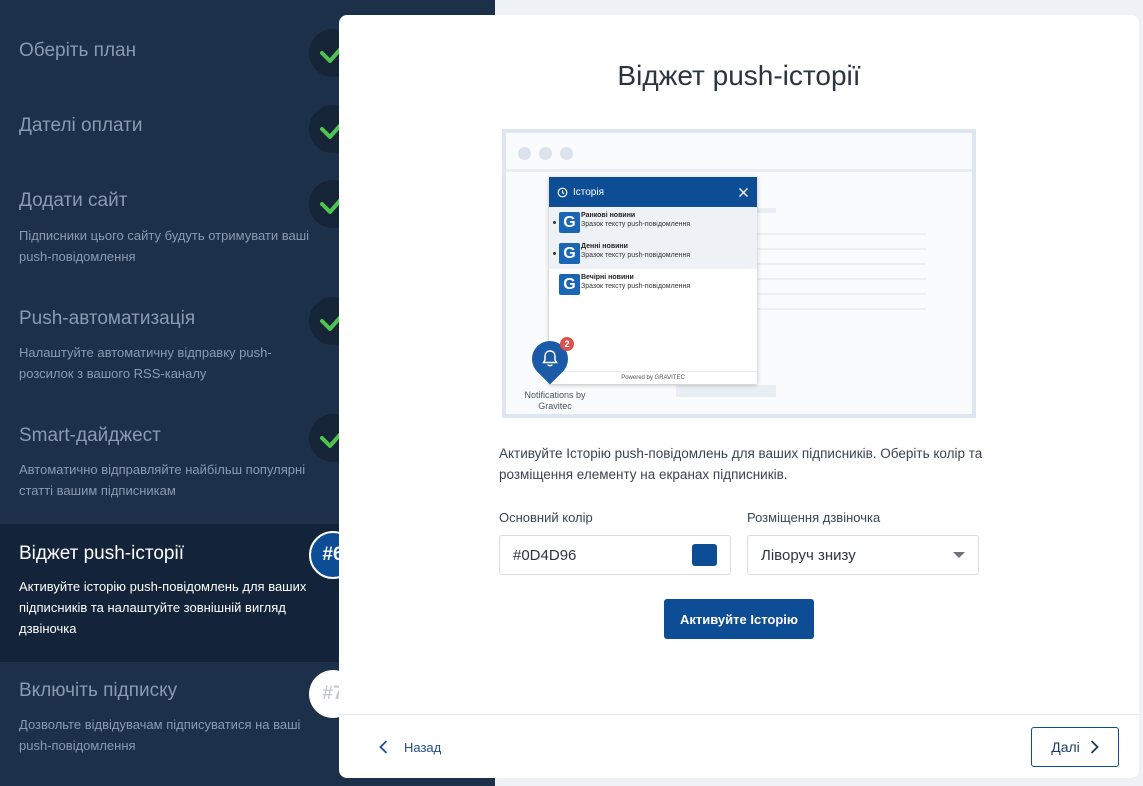 The image size is (1143, 786). I want to click on notification-count-badge: 2, so click(567, 344).